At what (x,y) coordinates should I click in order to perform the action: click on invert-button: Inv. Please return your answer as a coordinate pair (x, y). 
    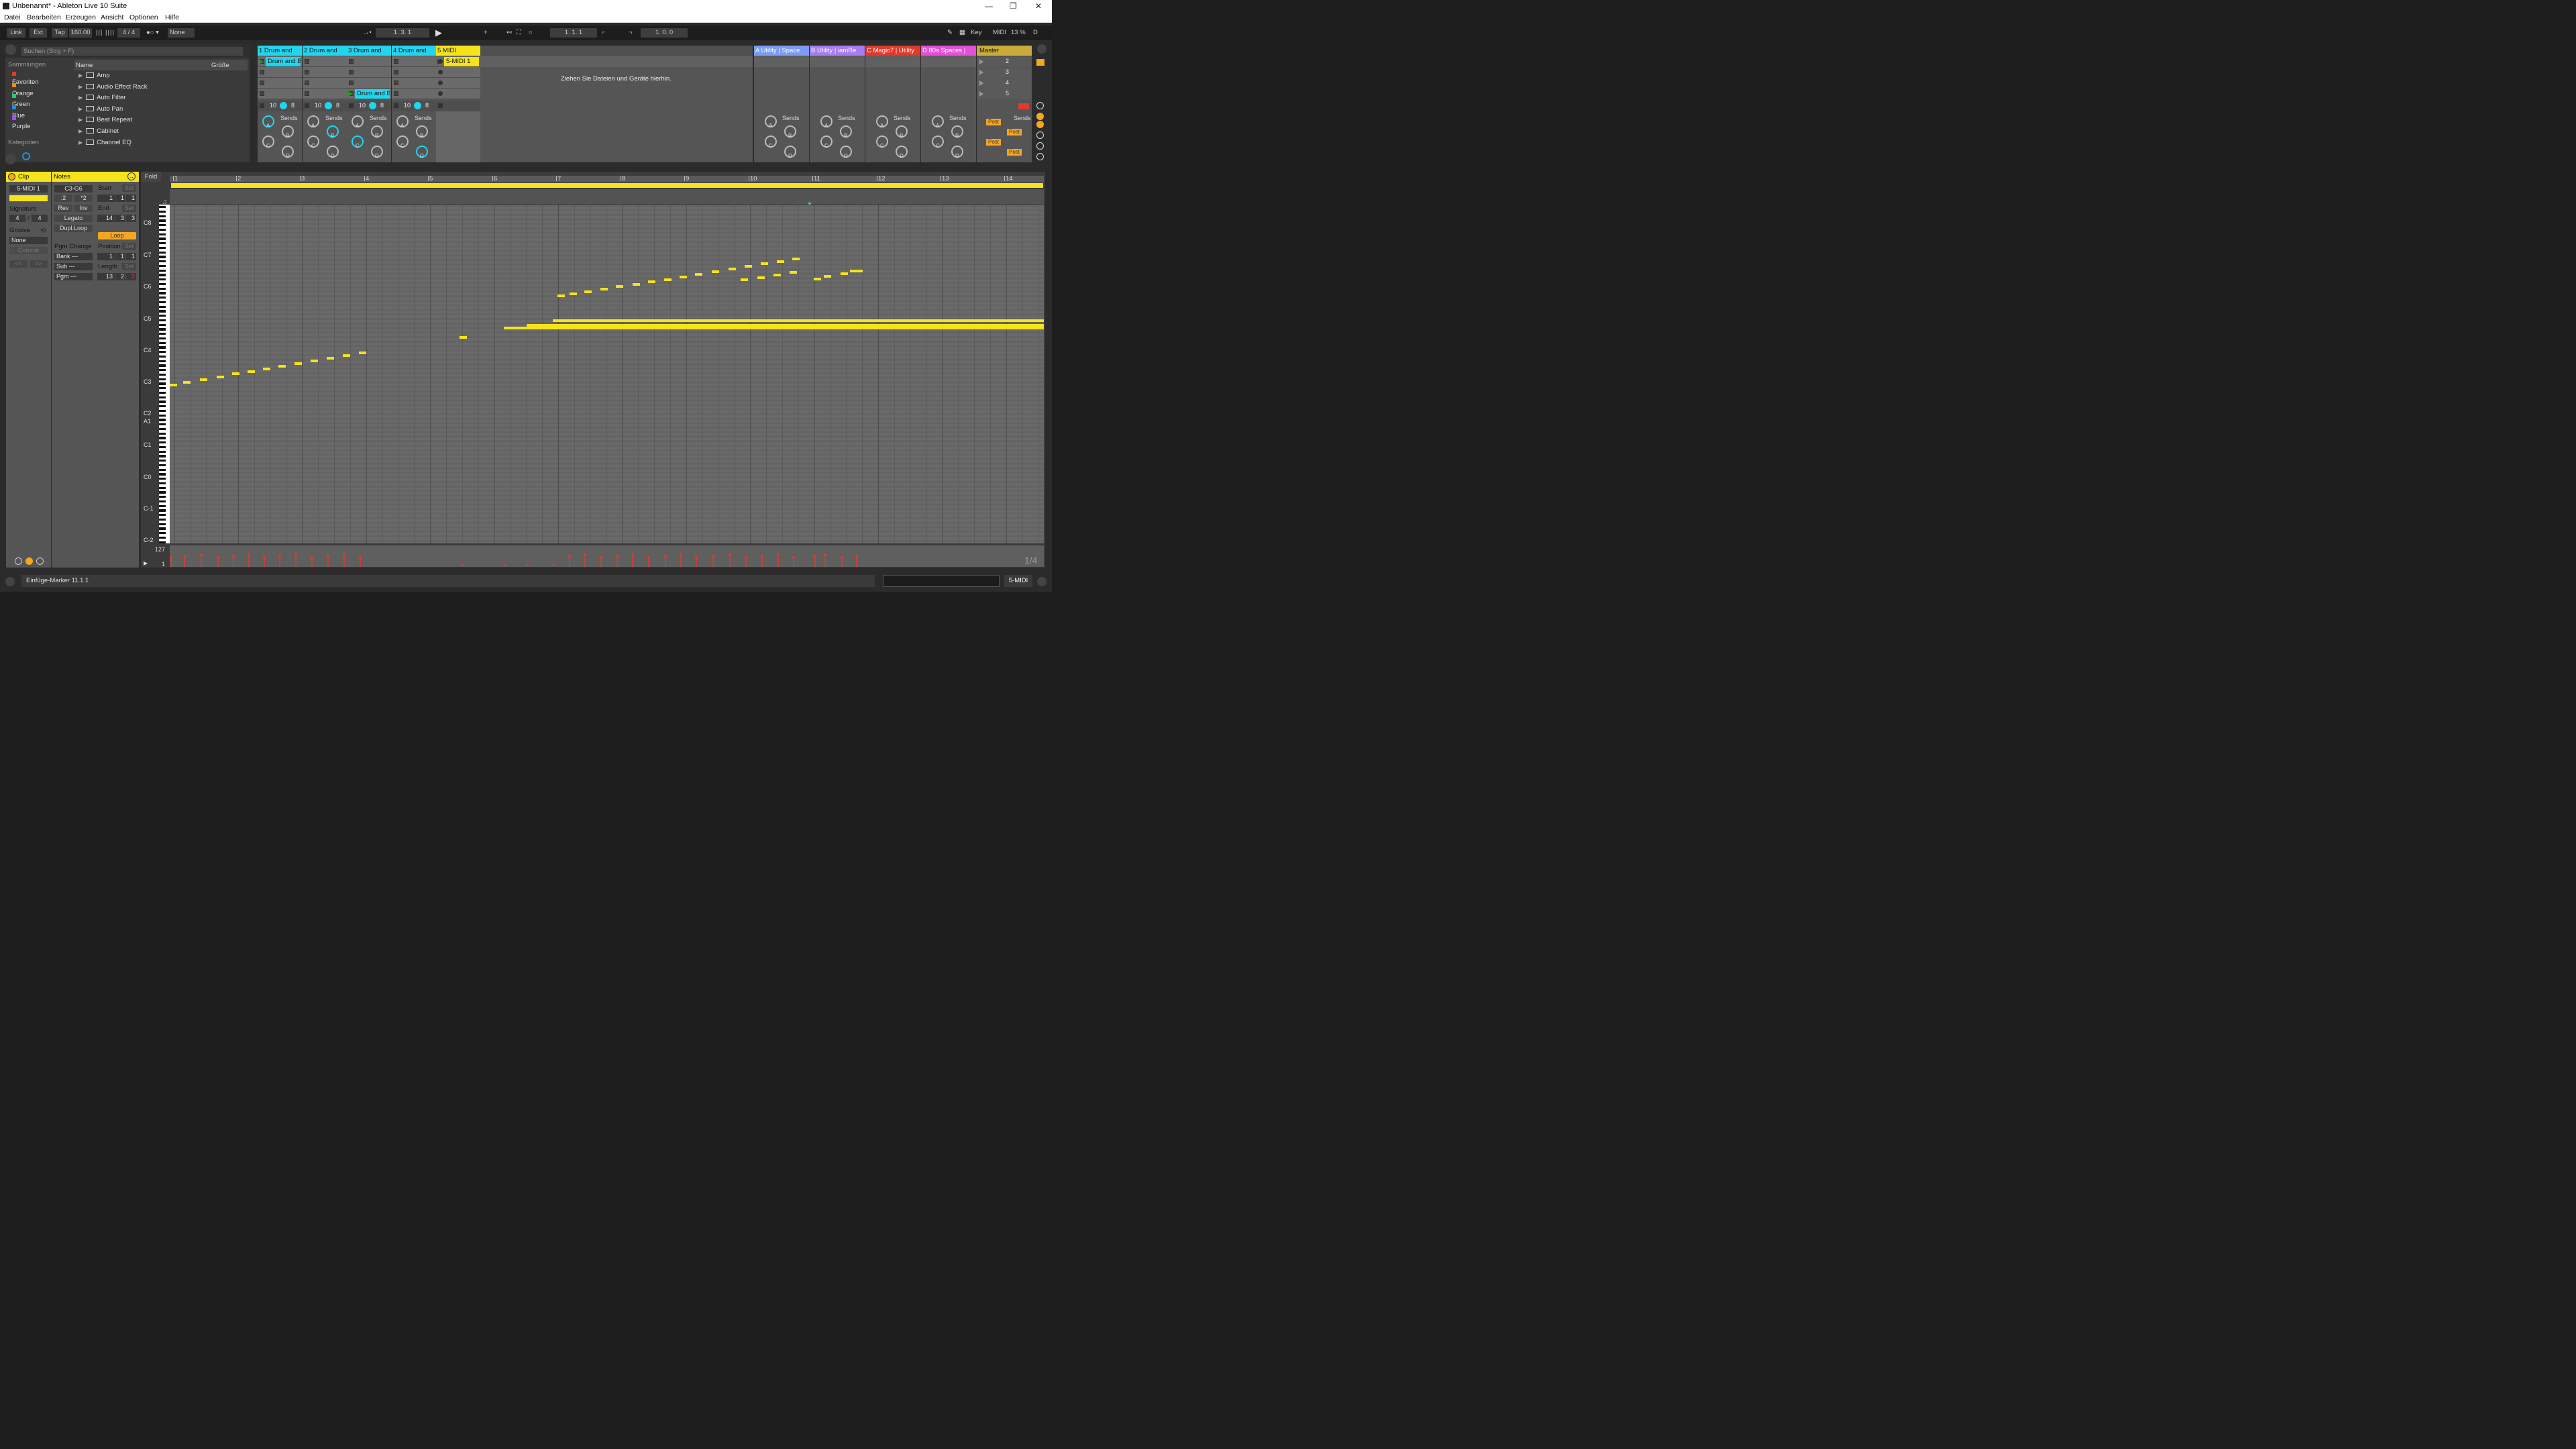
    Looking at the image, I should click on (83, 208).